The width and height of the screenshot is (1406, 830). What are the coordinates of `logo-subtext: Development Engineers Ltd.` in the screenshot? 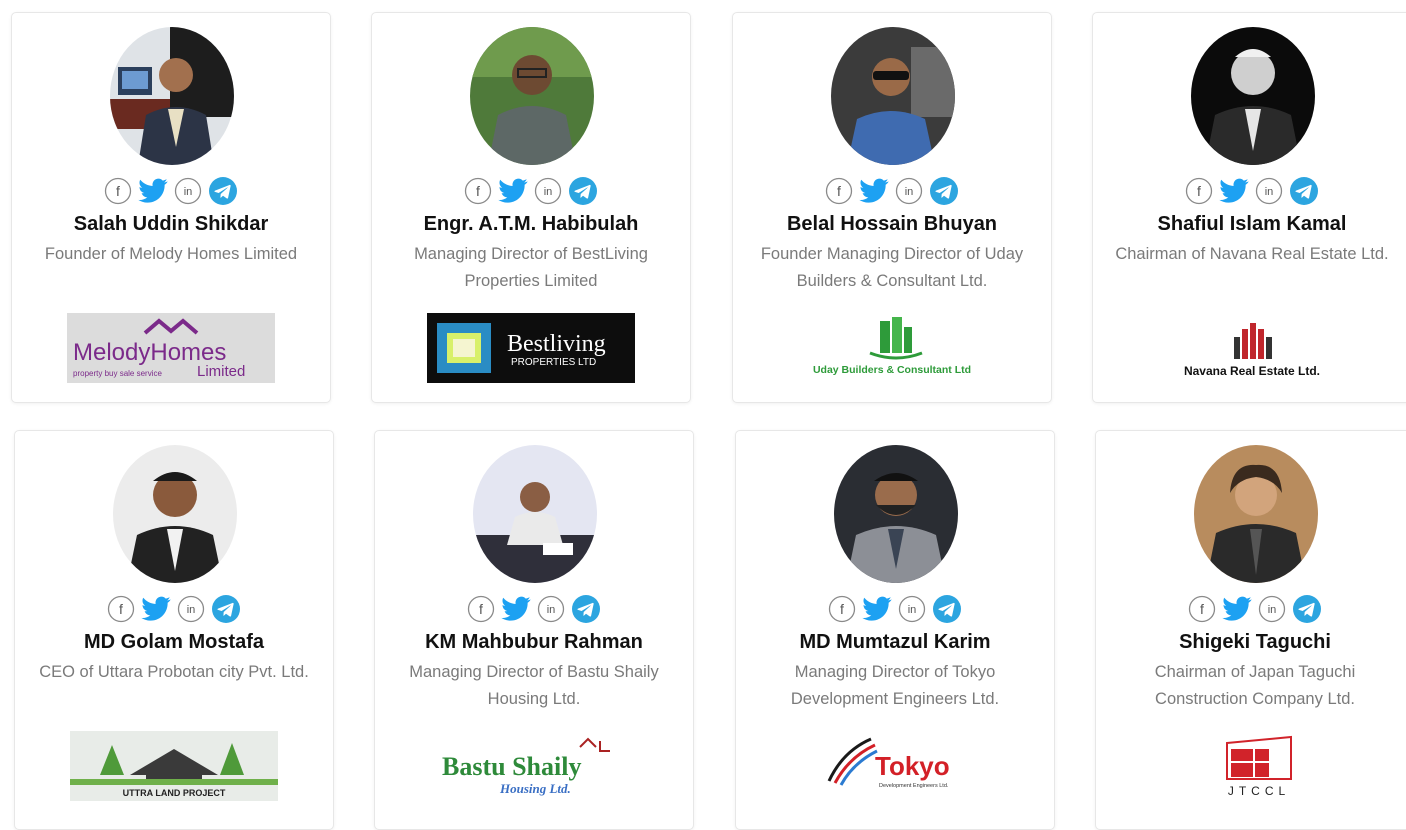 It's located at (914, 786).